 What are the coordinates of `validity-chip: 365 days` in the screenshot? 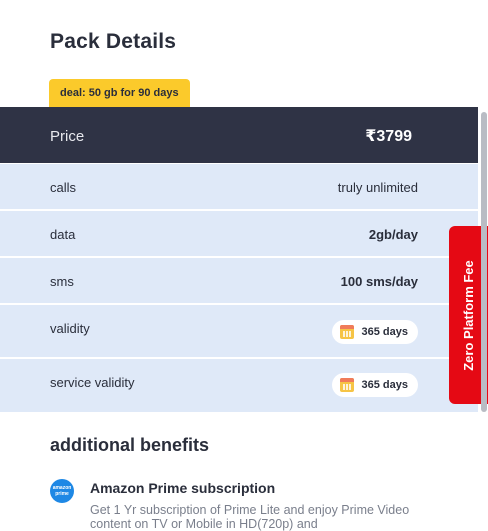 It's located at (374, 332).